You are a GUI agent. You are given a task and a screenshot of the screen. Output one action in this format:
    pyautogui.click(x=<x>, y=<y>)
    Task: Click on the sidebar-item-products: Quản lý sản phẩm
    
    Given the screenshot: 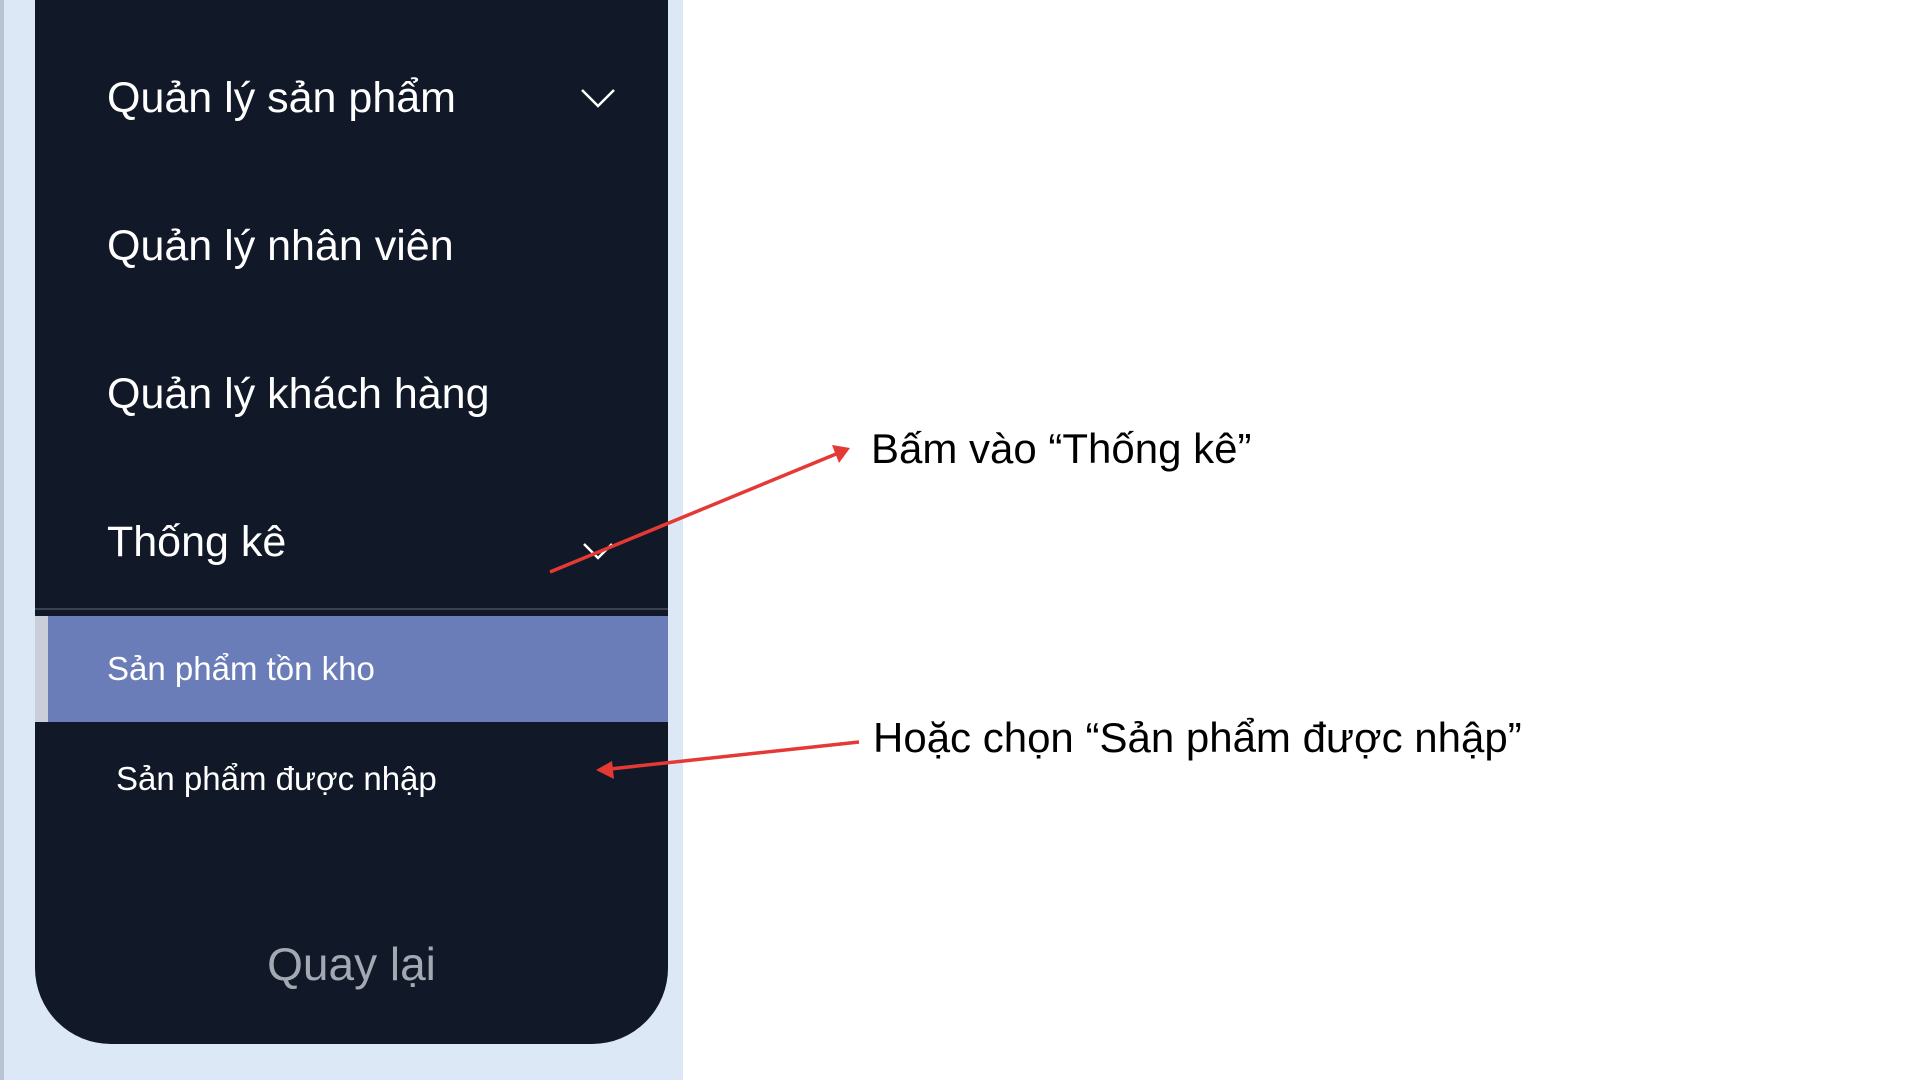 What is the action you would take?
    pyautogui.click(x=351, y=98)
    